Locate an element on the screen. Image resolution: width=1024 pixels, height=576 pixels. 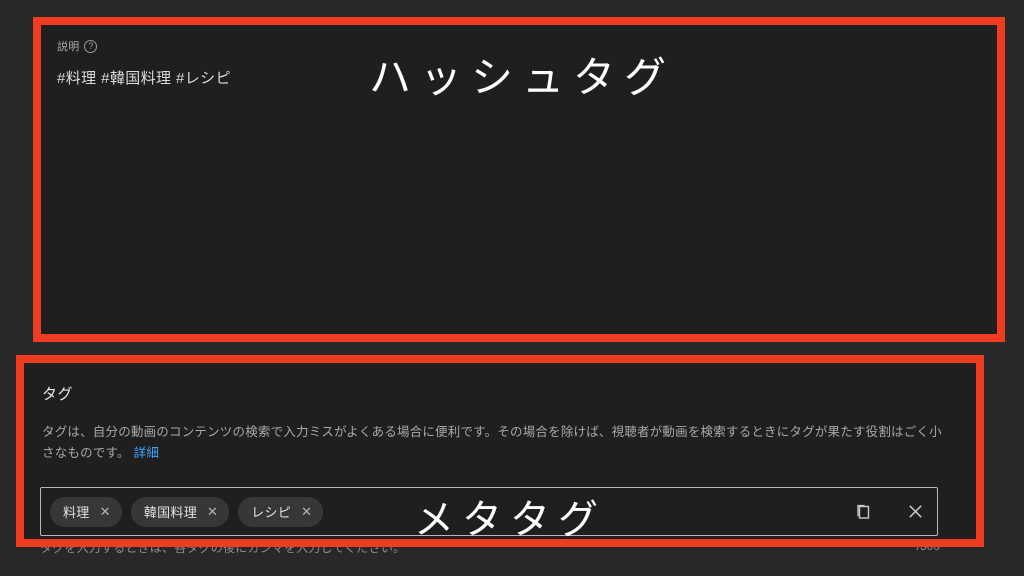
tag-chip: レシピ ✕ is located at coordinates (281, 511).